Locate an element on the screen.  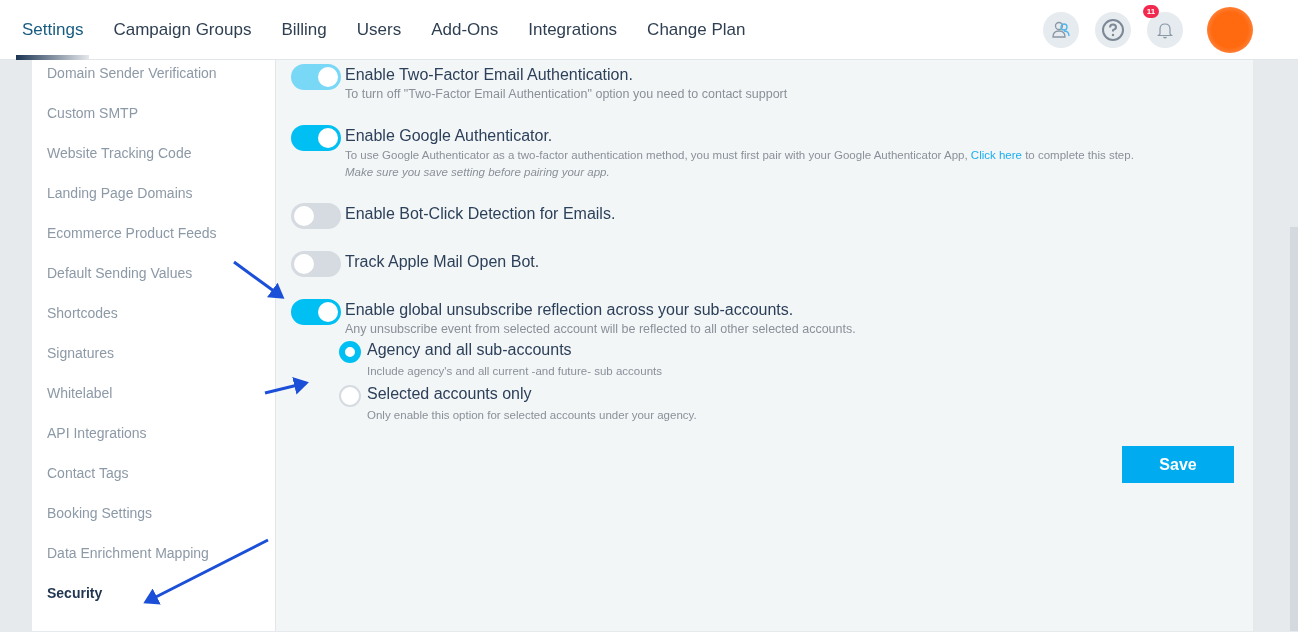
option-label: Selected accounts only is located at coordinates (450, 394).